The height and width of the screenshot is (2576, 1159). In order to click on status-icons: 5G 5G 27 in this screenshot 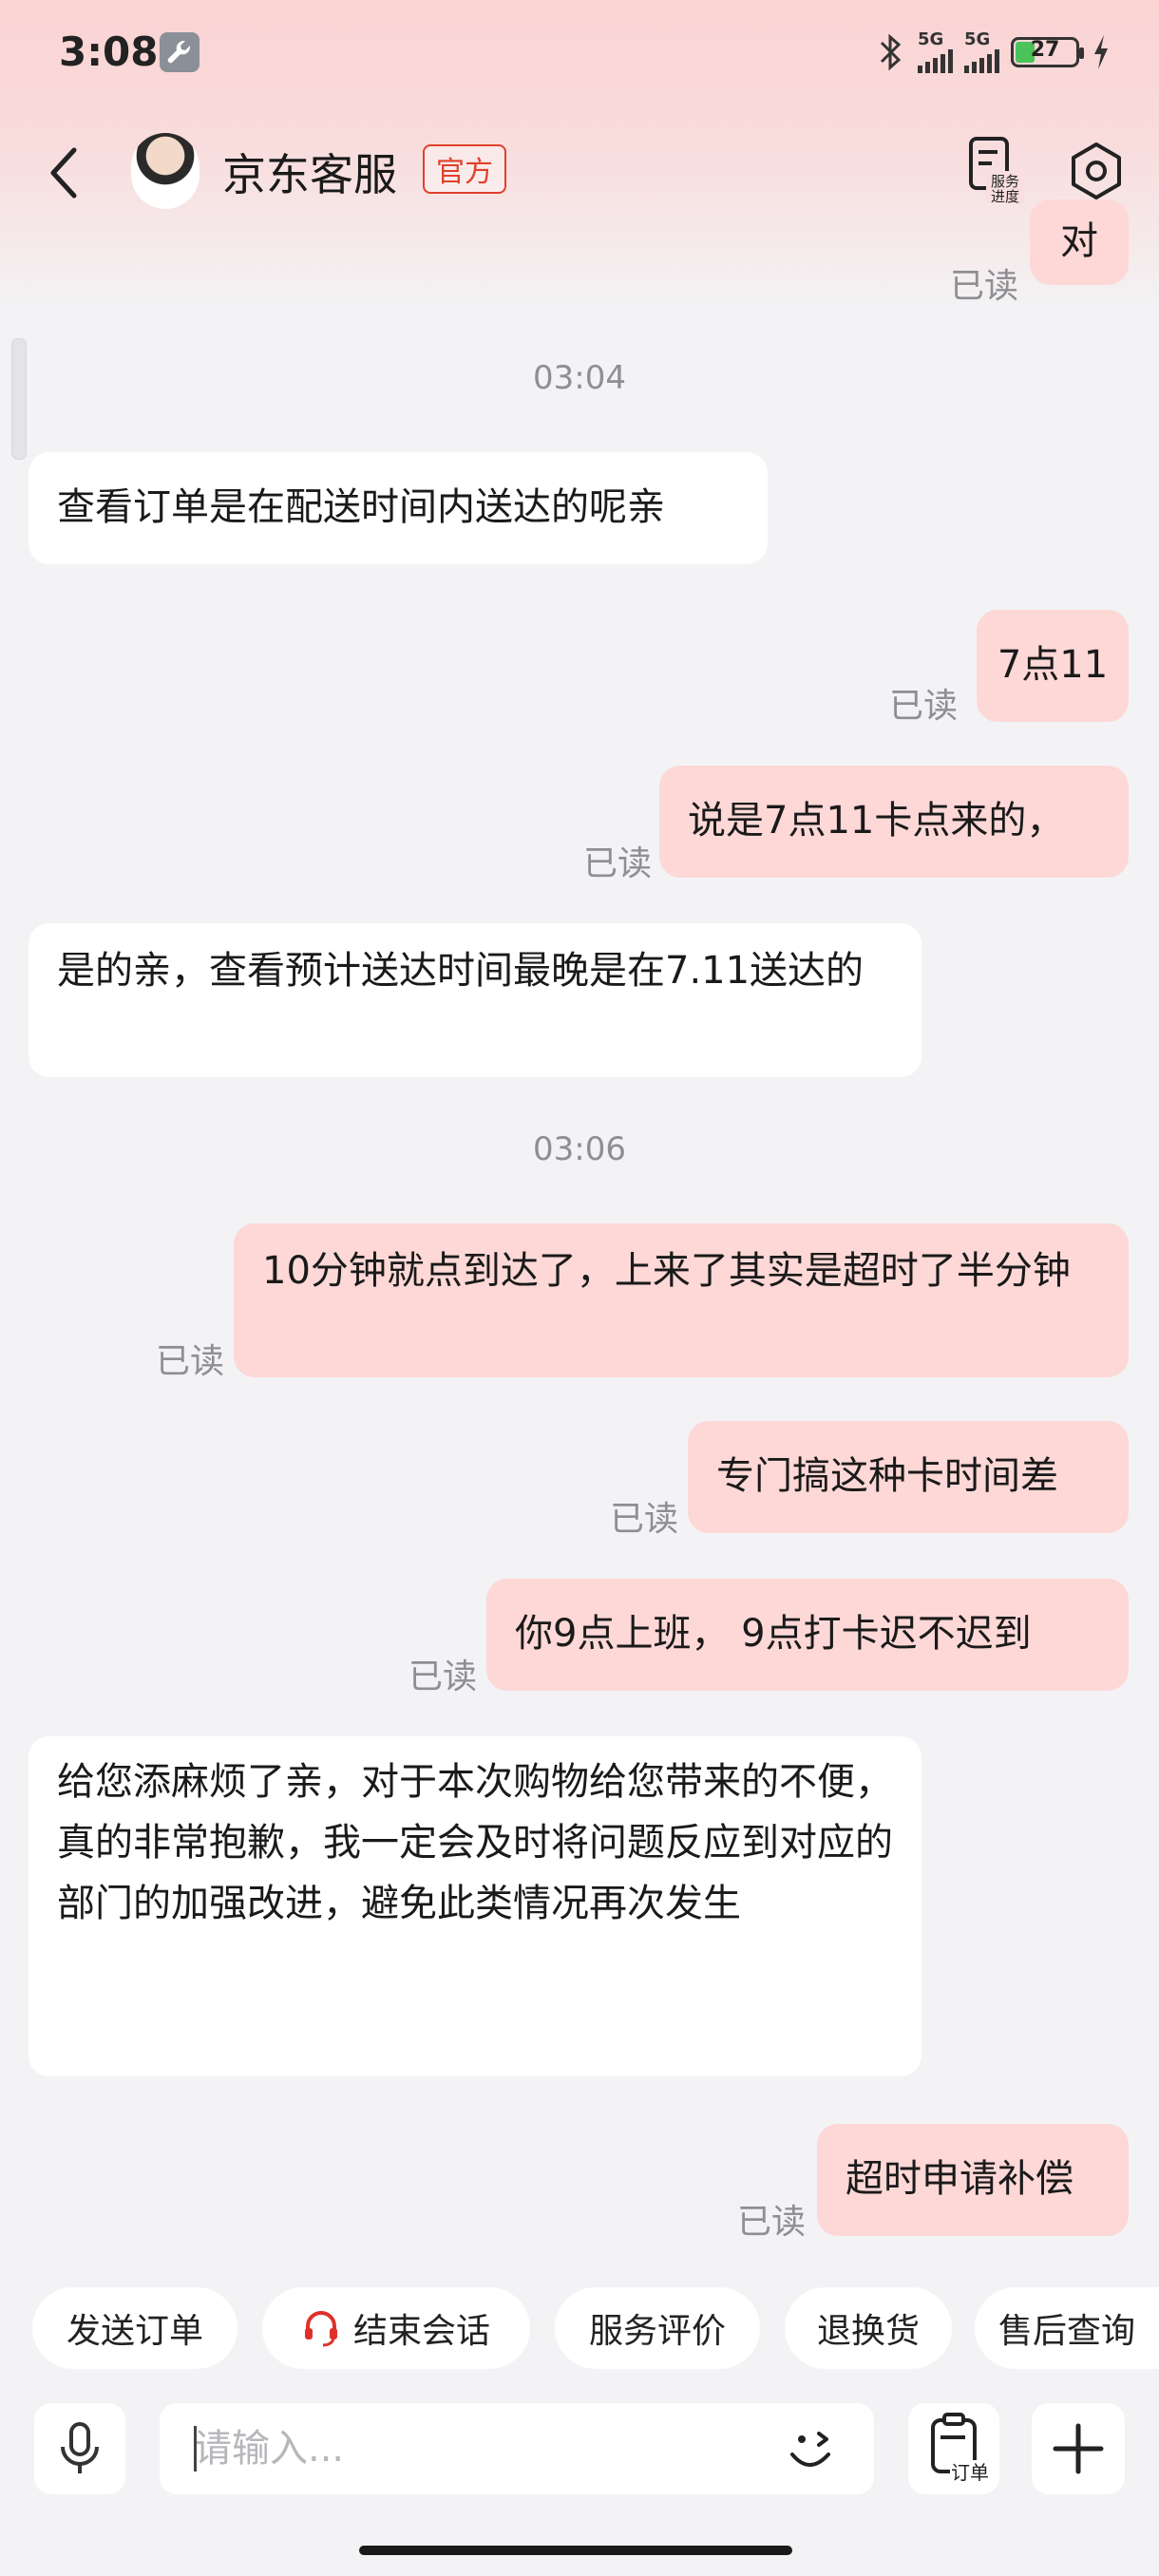, I will do `click(993, 52)`.